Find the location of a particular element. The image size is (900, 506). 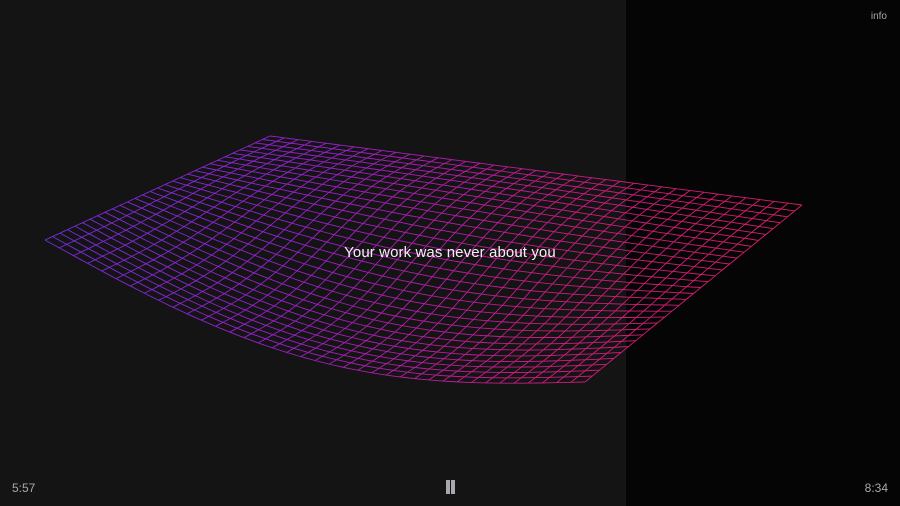

pause-button is located at coordinates (450, 487).